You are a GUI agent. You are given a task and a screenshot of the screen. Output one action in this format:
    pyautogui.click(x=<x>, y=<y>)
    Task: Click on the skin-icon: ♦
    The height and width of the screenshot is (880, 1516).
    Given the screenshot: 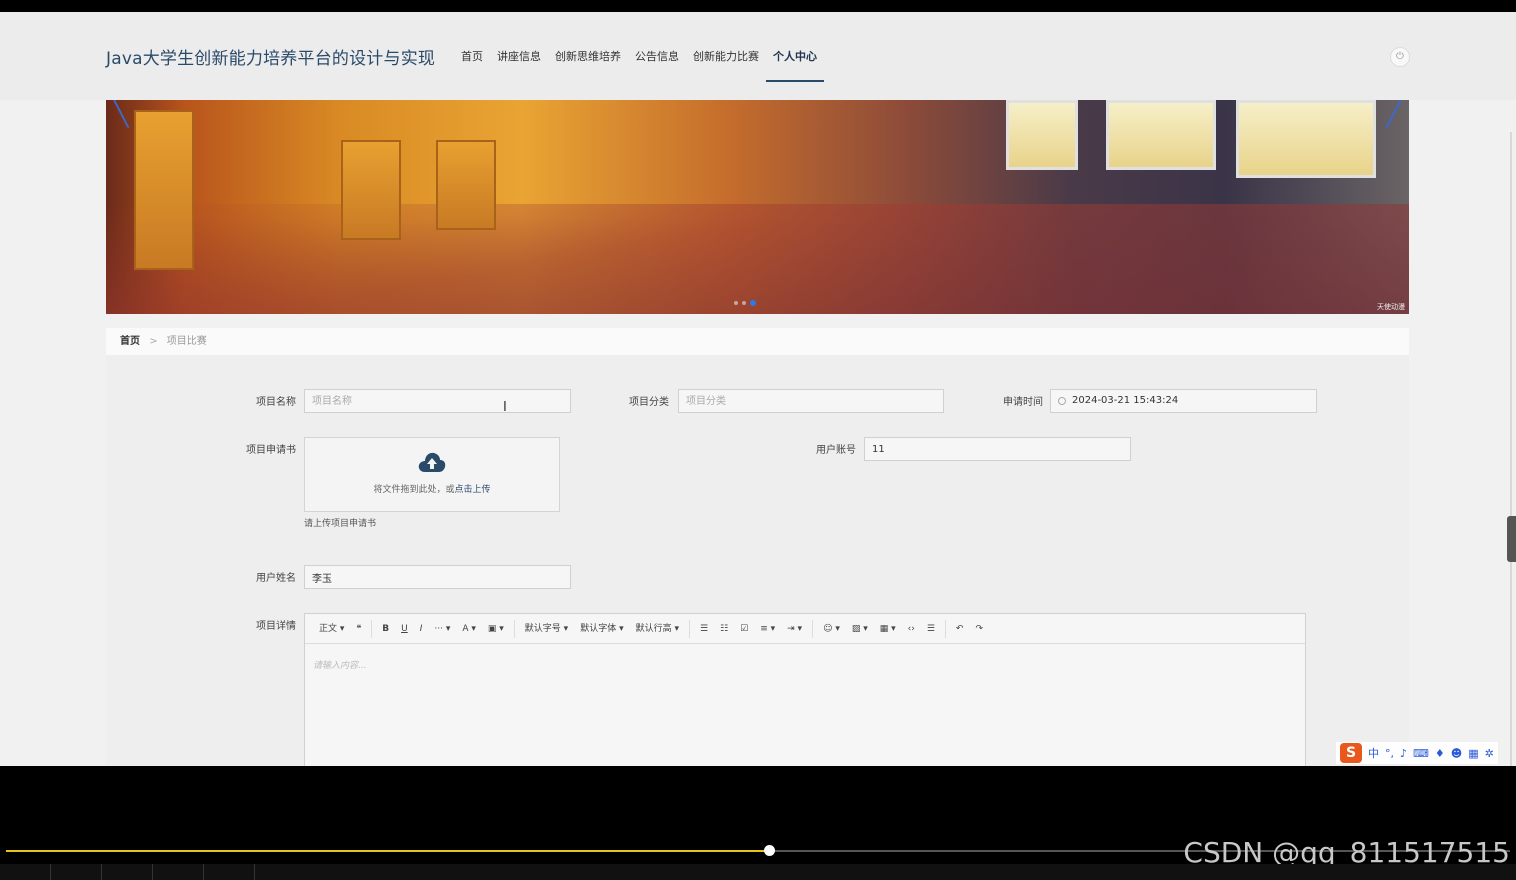 What is the action you would take?
    pyautogui.click(x=1440, y=753)
    